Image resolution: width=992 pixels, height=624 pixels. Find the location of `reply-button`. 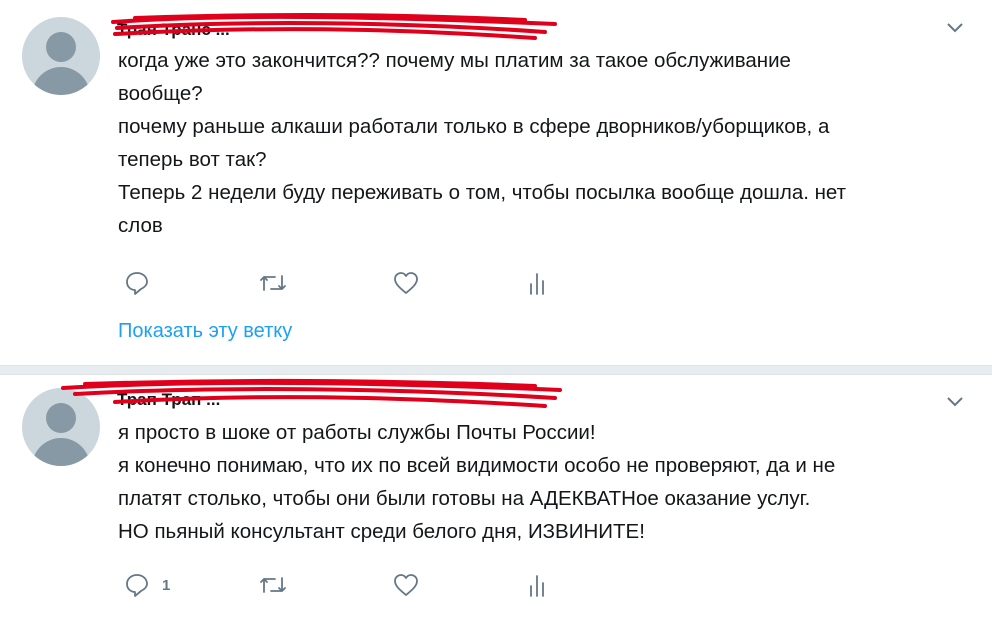

reply-button is located at coordinates (143, 283).